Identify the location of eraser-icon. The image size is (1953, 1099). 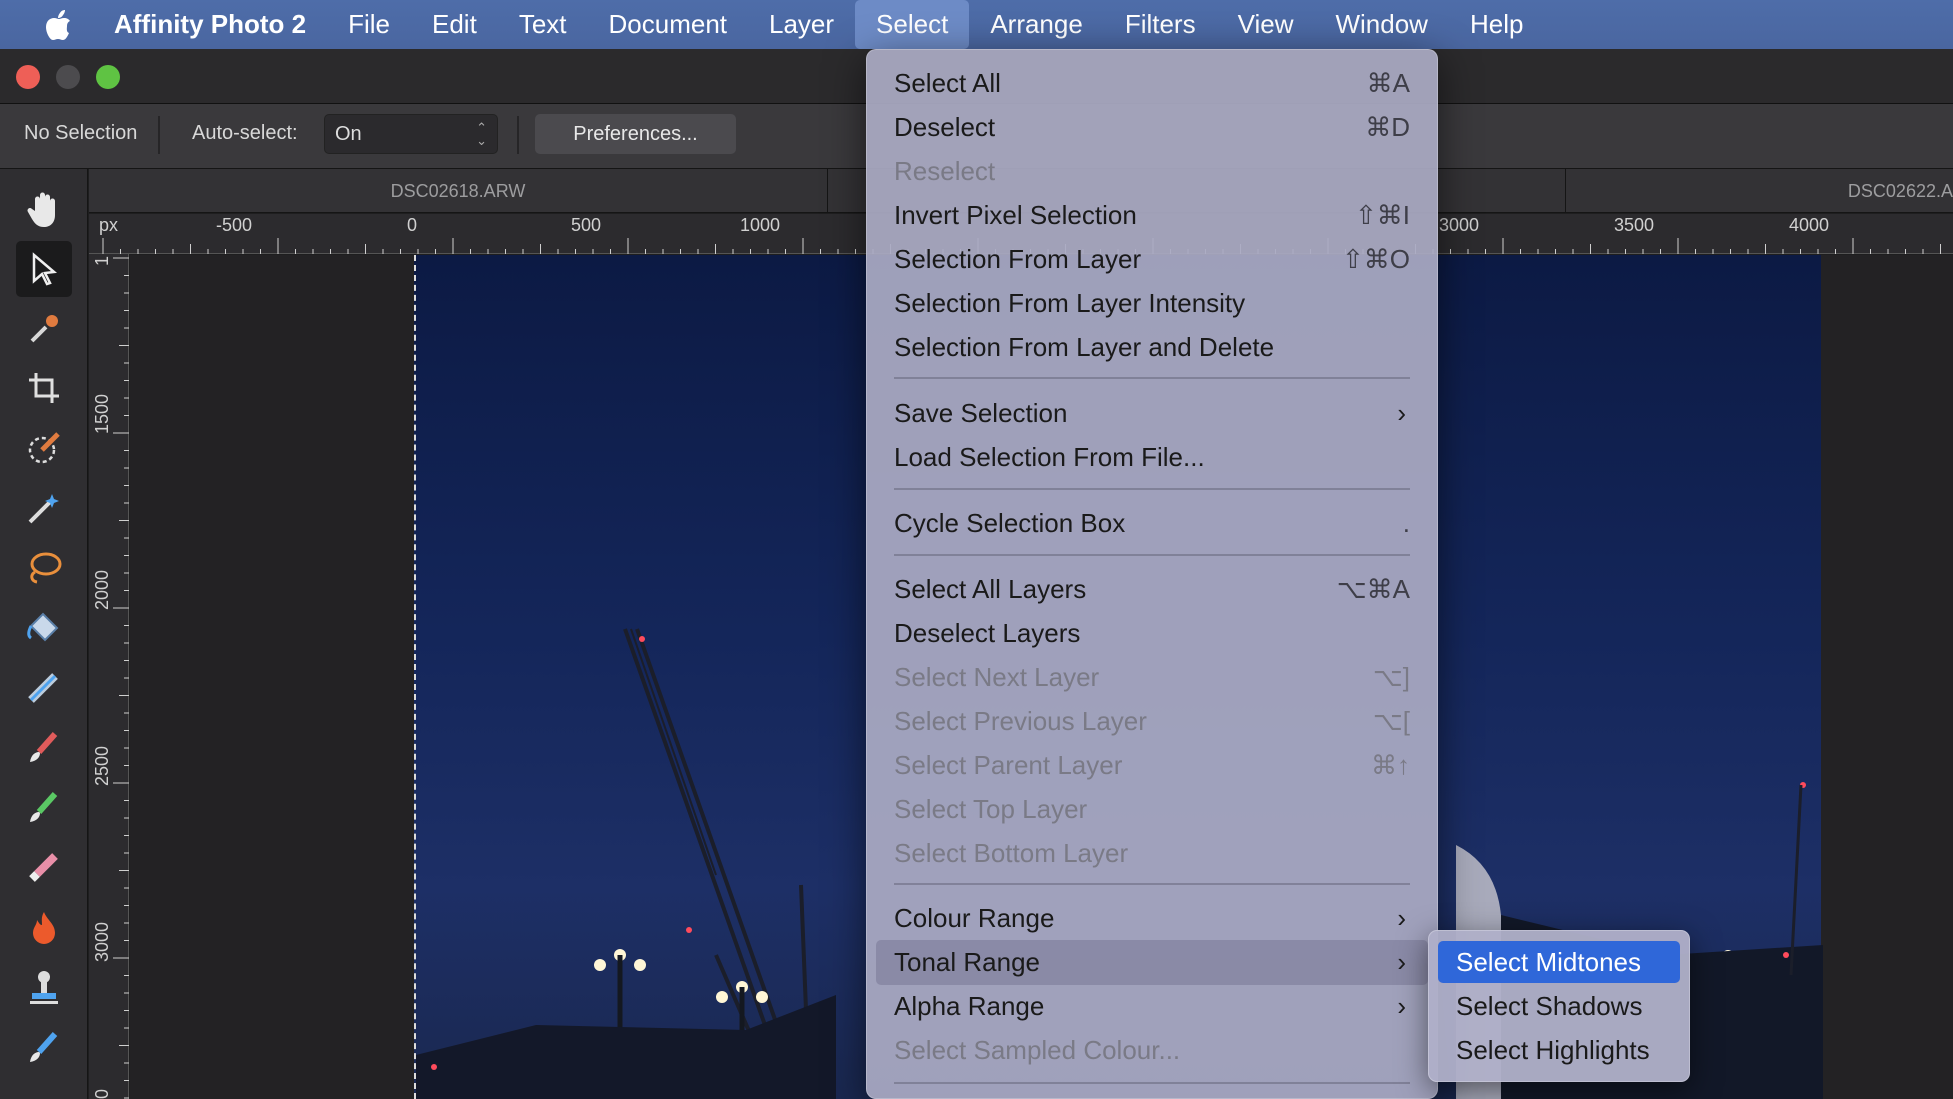
(43, 867).